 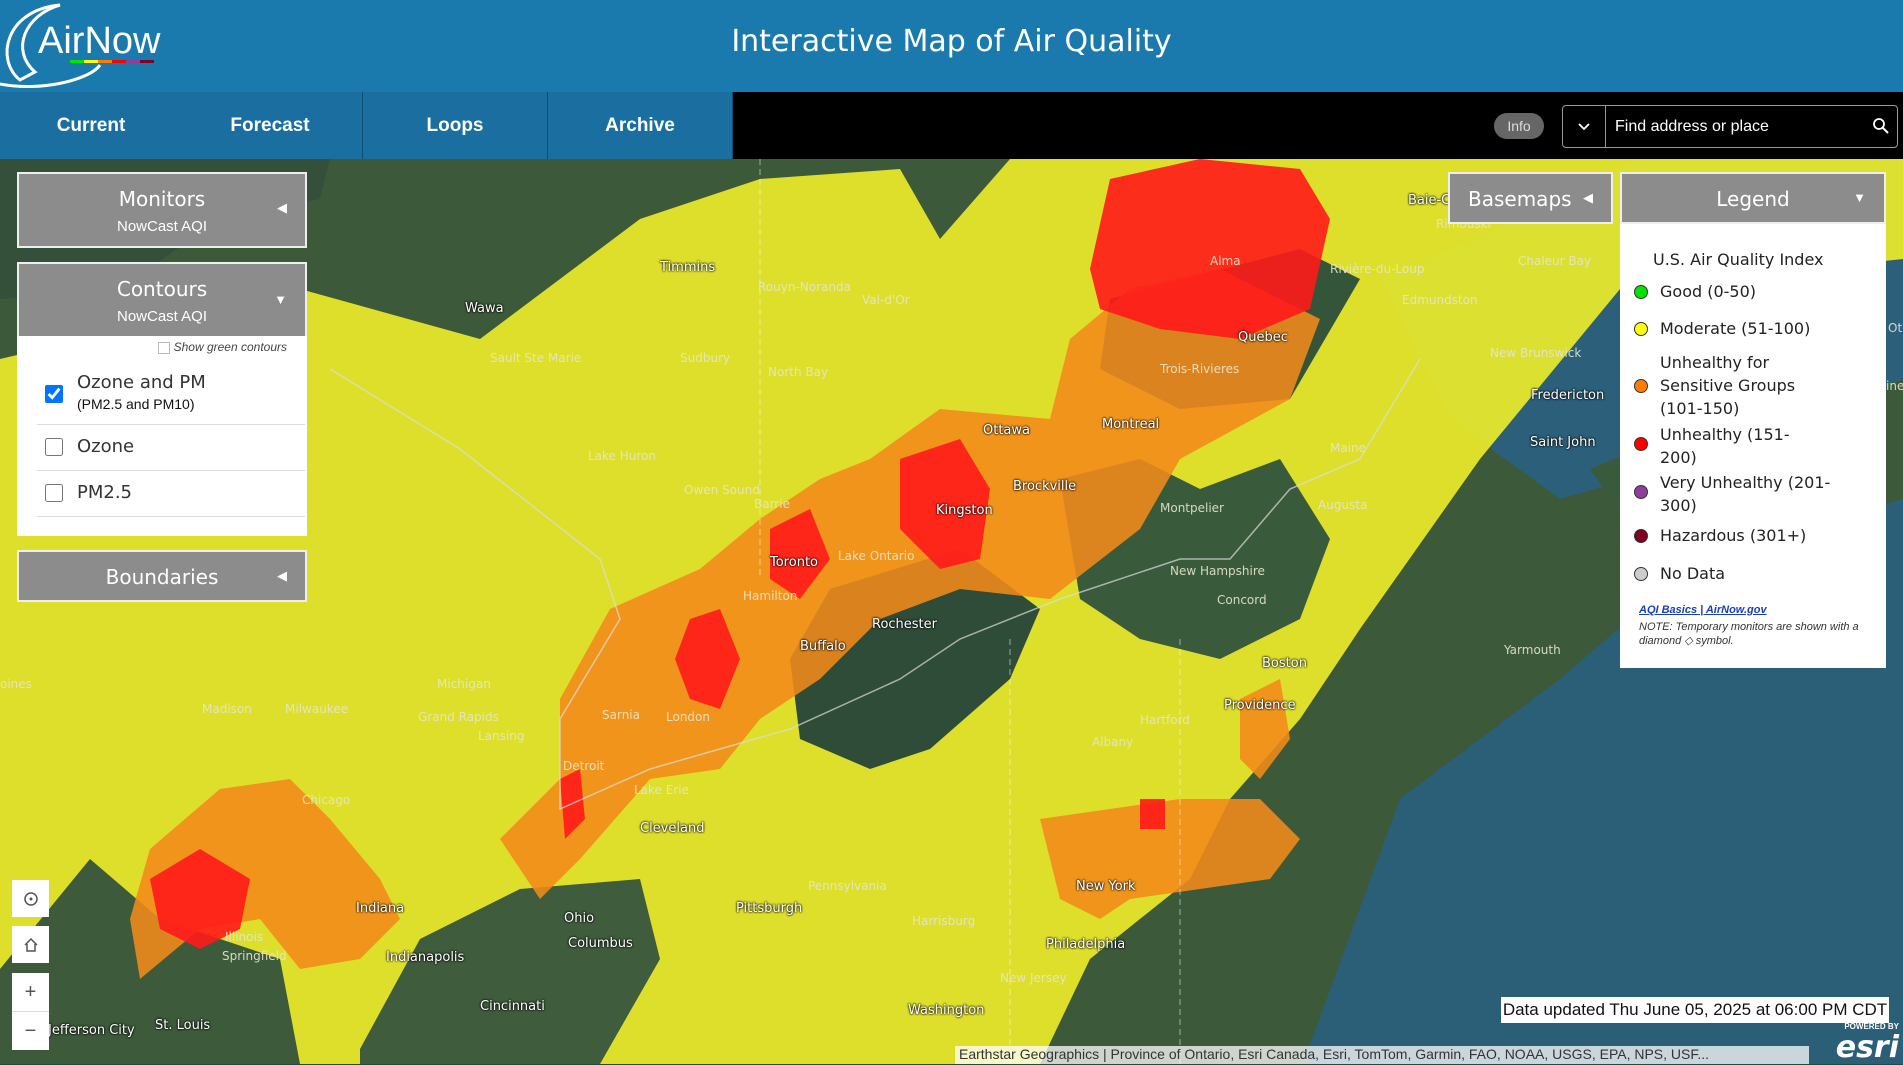 What do you see at coordinates (640, 125) in the screenshot?
I see `tab-archive: Archive` at bounding box center [640, 125].